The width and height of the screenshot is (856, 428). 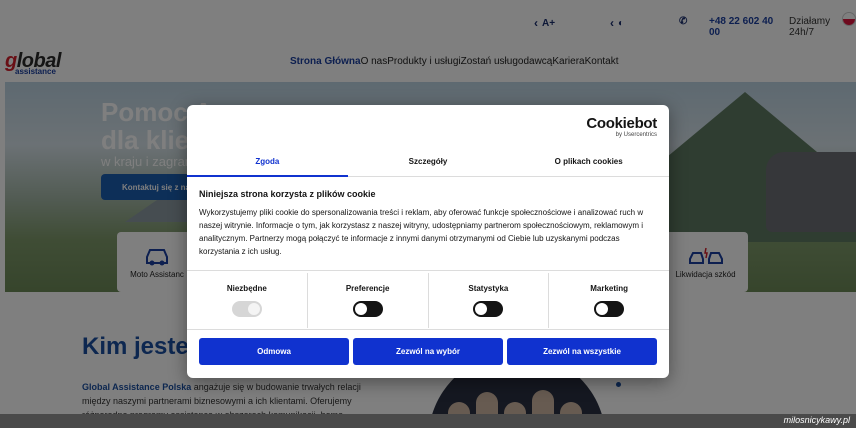 What do you see at coordinates (267, 162) in the screenshot?
I see `tab-consent: Zgoda` at bounding box center [267, 162].